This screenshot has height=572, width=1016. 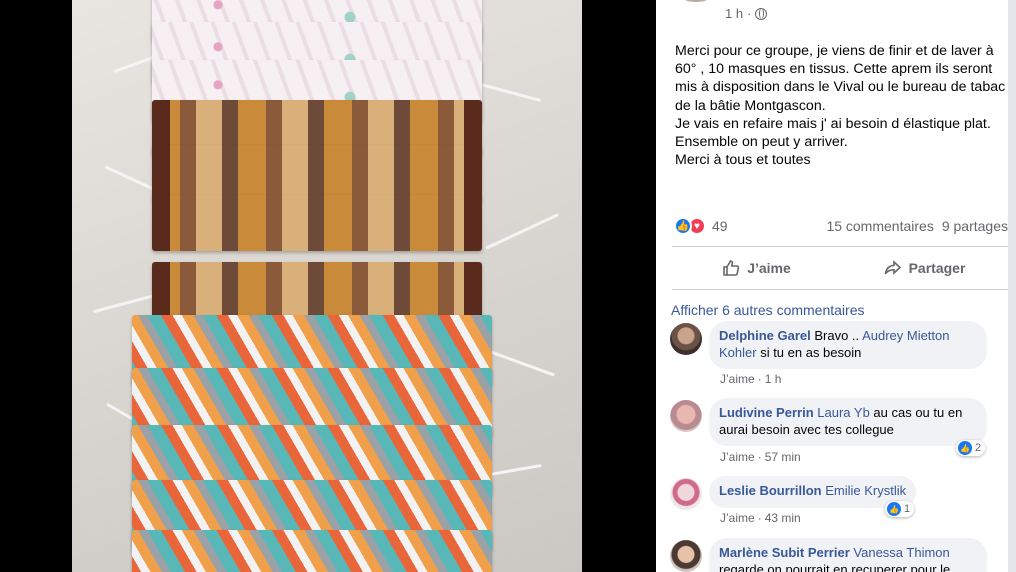 I want to click on comment-bubble: Leslie Bourrillon Emilie Krystlik, so click(x=813, y=492).